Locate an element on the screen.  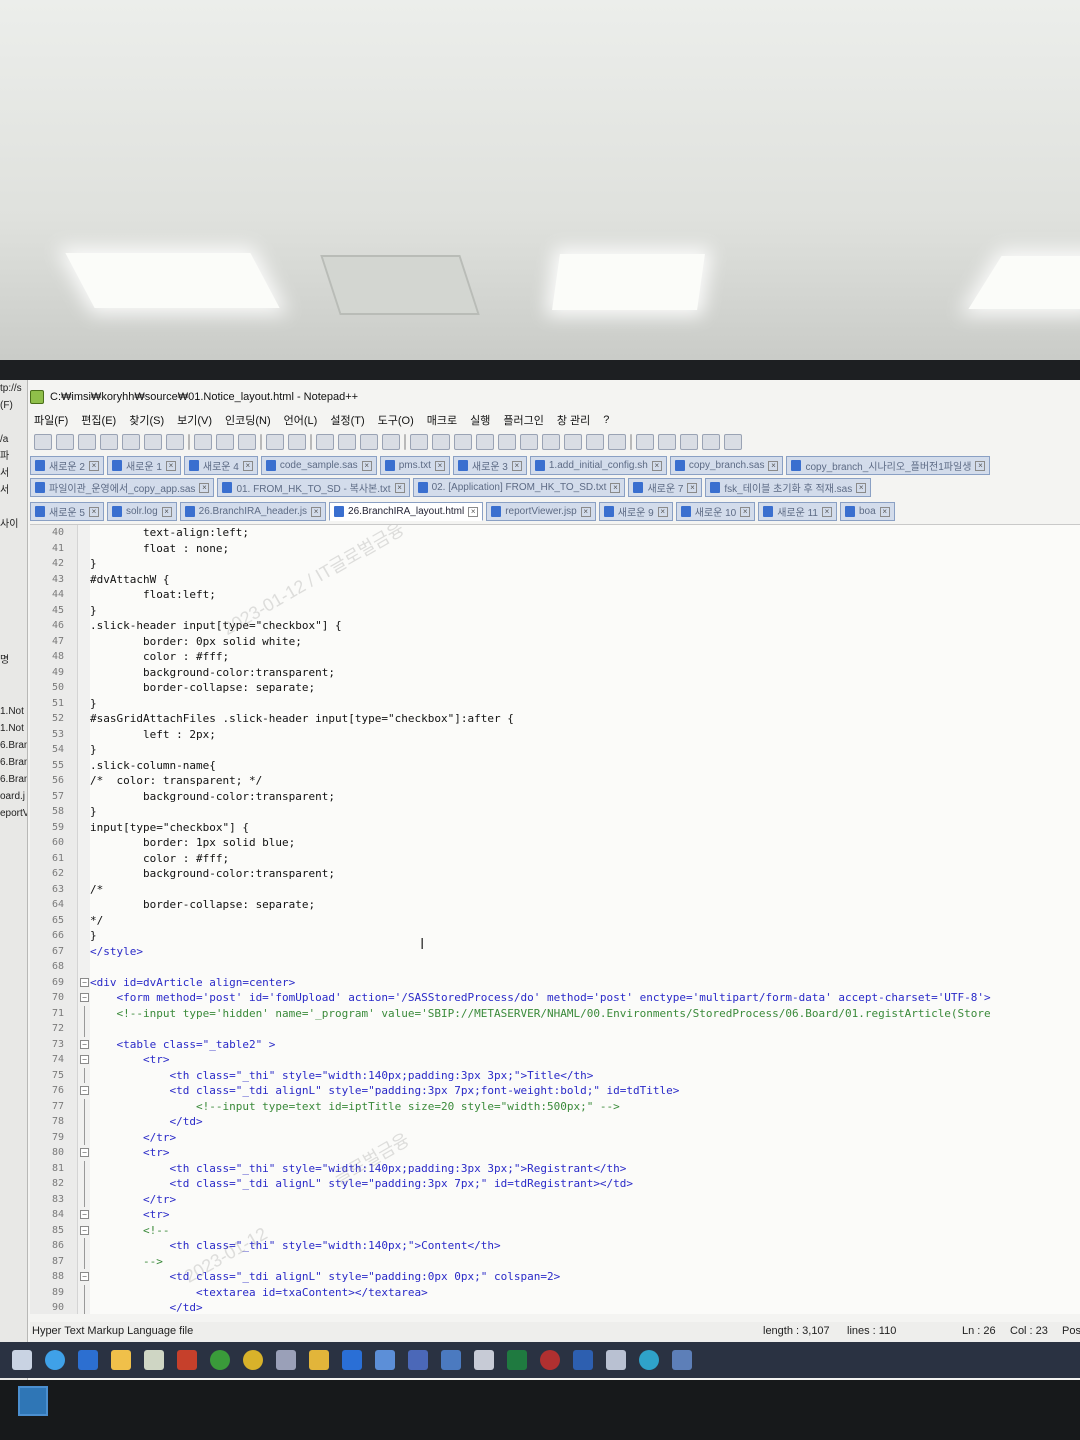
file-tab: fsk_테이블 초기화 후 적재.sas × is located at coordinates (788, 487).